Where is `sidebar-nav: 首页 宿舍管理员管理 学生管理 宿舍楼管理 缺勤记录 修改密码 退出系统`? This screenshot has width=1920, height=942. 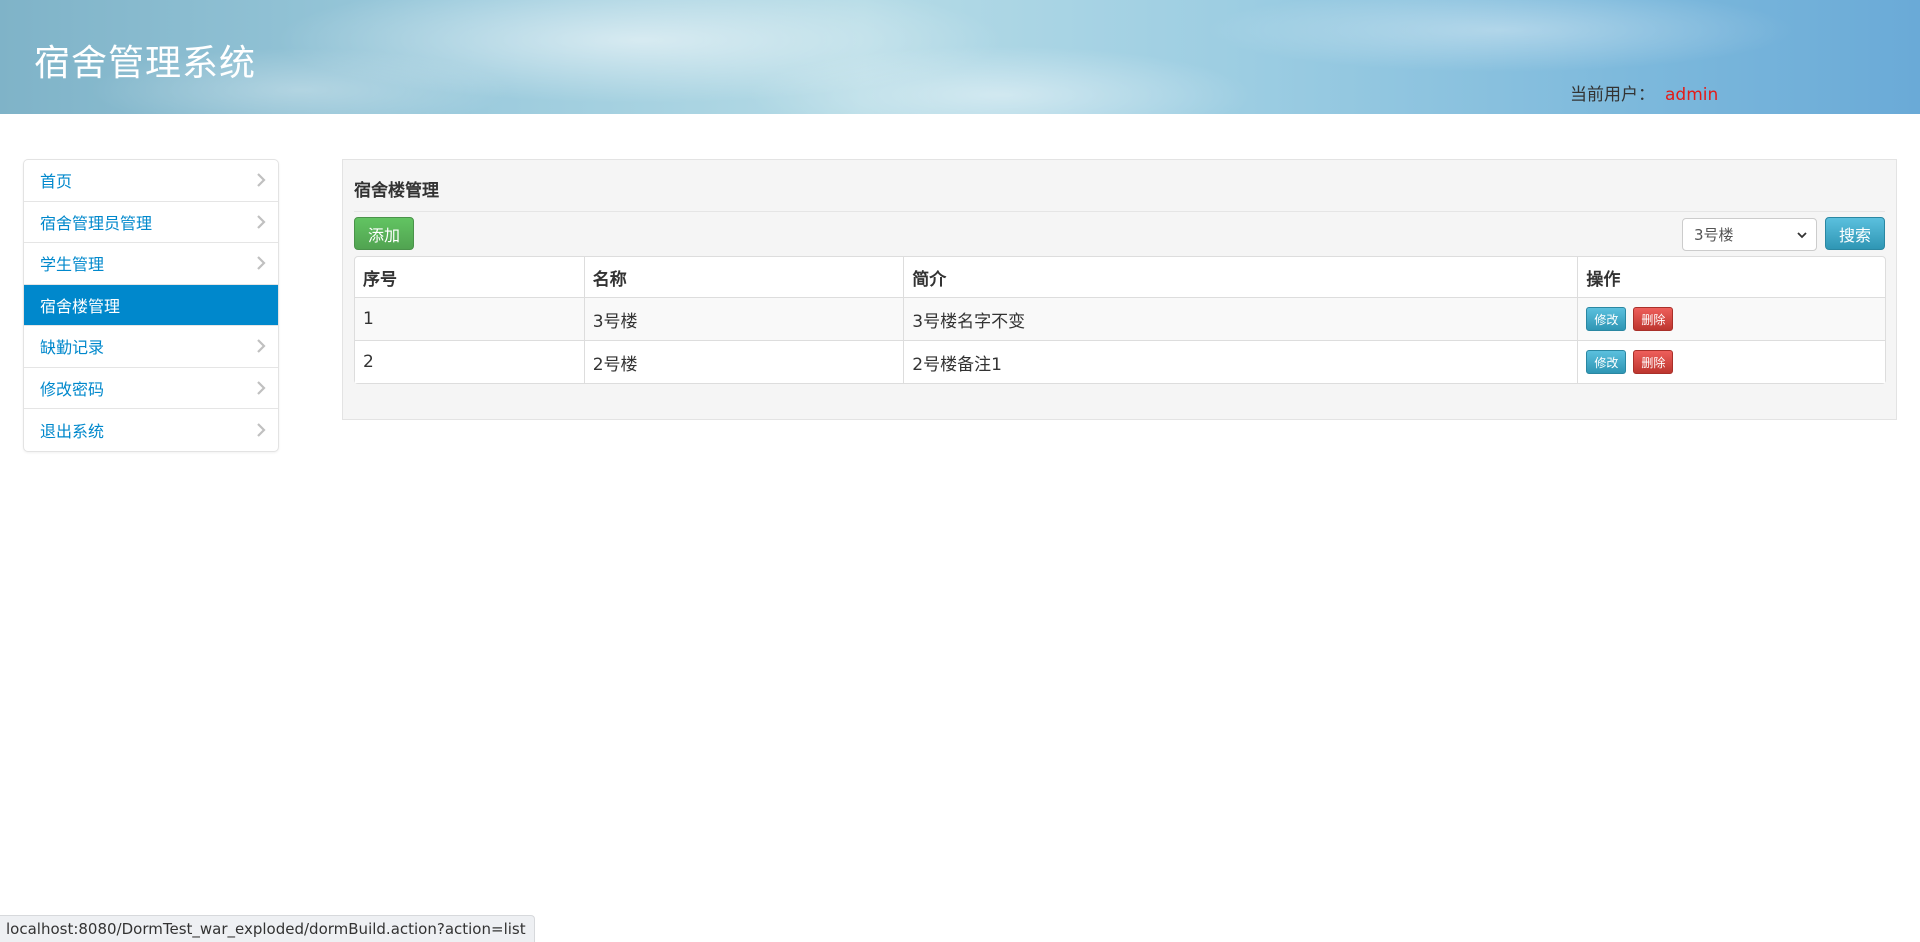
sidebar-nav: 首页 宿舍管理员管理 学生管理 宿舍楼管理 缺勤记录 修改密码 退出系统 is located at coordinates (151, 305).